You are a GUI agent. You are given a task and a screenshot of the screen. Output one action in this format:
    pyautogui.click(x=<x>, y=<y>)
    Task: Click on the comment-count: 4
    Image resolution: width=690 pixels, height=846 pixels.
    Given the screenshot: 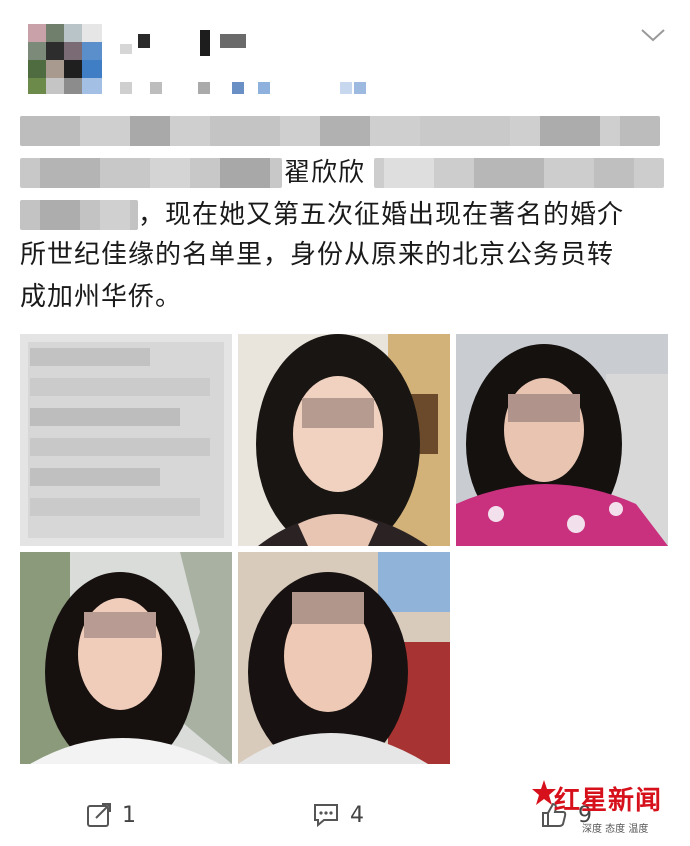 What is the action you would take?
    pyautogui.click(x=357, y=815)
    